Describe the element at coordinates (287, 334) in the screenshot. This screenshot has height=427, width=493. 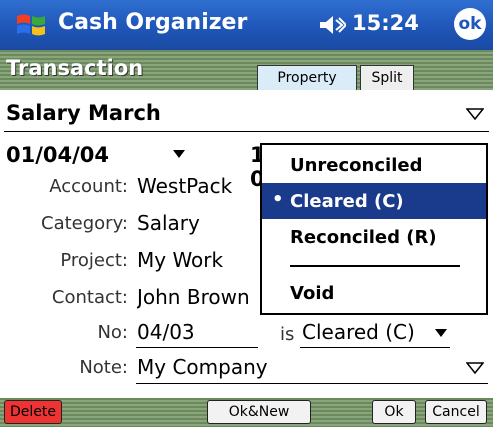
I see `is-label: is` at that location.